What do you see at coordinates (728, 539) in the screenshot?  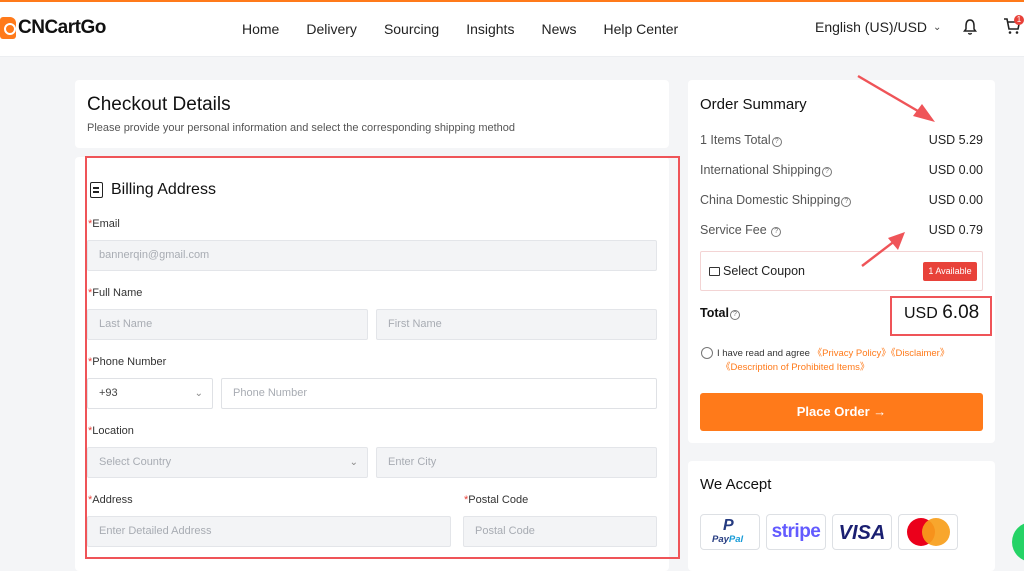 I see `paypal-wordmark: PayPal` at bounding box center [728, 539].